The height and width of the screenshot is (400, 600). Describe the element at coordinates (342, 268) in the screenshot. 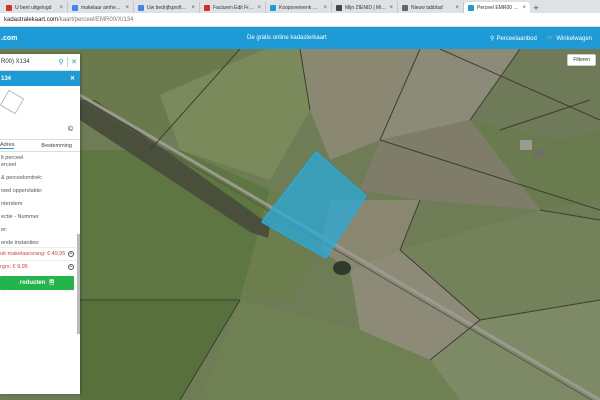

I see `pond` at that location.